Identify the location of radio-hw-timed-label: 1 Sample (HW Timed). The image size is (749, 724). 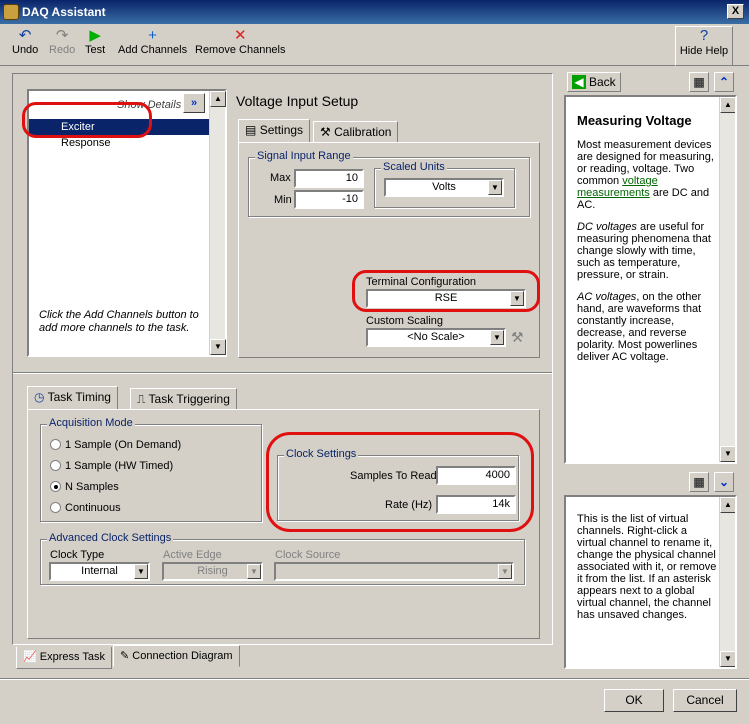
(119, 466).